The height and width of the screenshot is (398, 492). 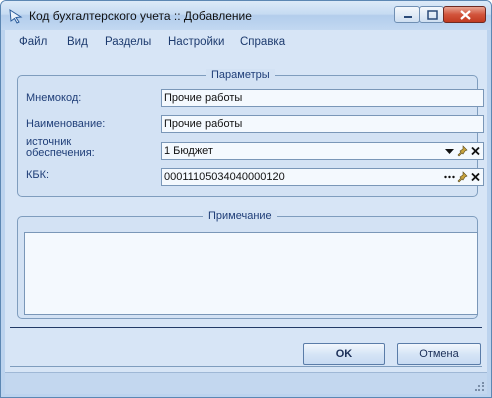 I want to click on close-icon, so click(x=465, y=15).